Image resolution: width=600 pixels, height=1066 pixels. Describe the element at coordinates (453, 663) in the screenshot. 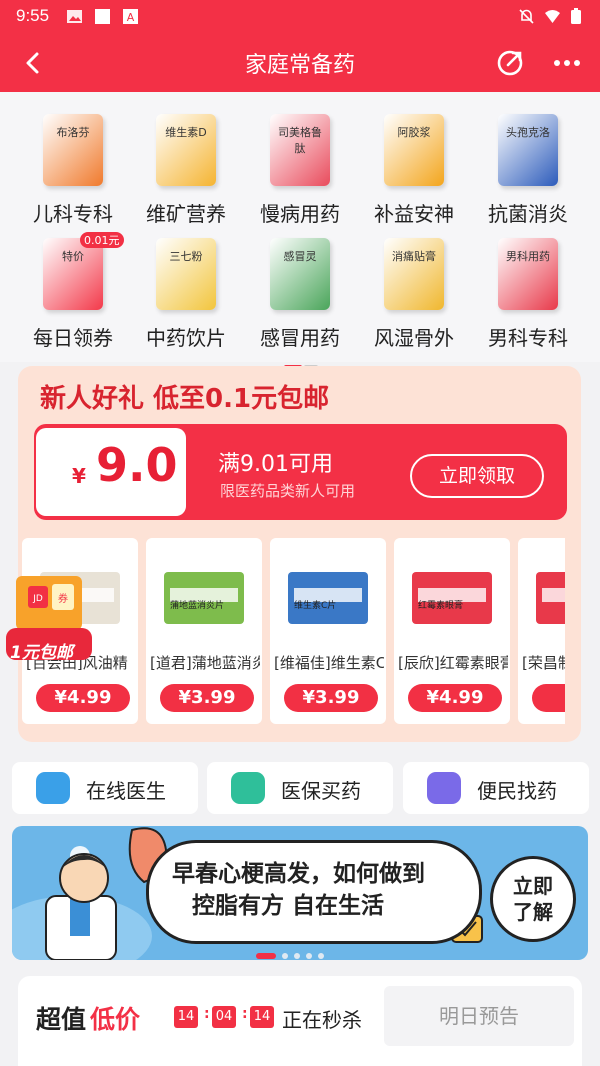

I see `product-name: [辰欣]红霉素眼膏` at that location.